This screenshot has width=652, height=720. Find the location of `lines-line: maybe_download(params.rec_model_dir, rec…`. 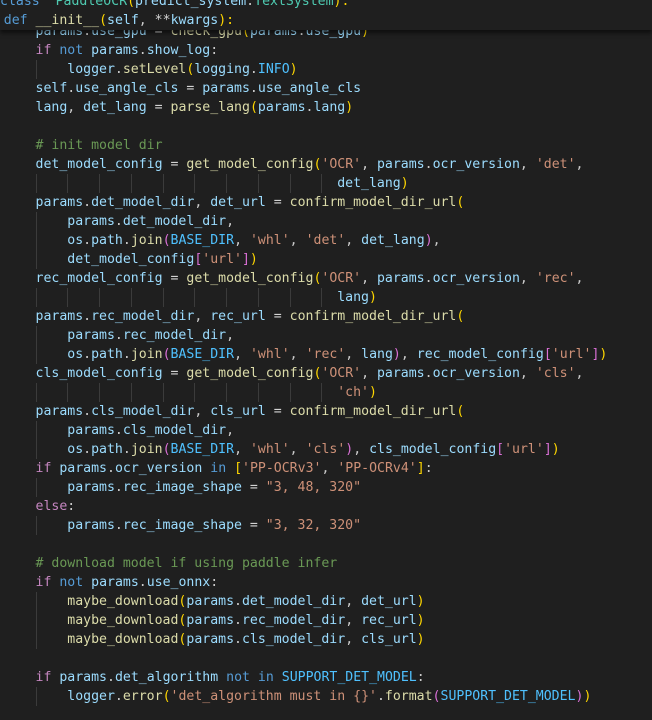

lines-line: maybe_download(params.rec_model_dir, rec… is located at coordinates (326, 620).